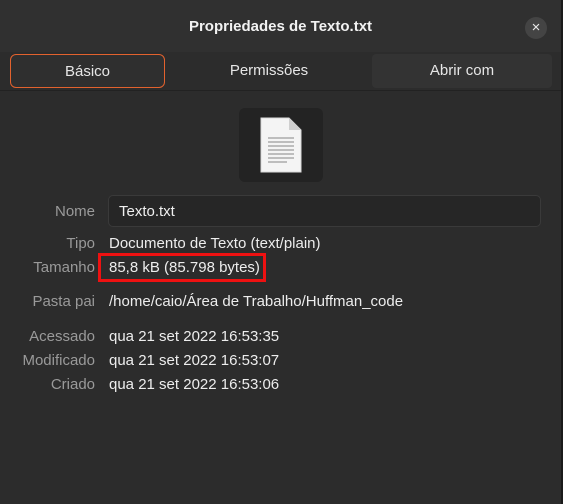 The width and height of the screenshot is (563, 504). Describe the element at coordinates (194, 384) in the screenshot. I see `created-value: qua 21 set 2022 16:53:06` at that location.